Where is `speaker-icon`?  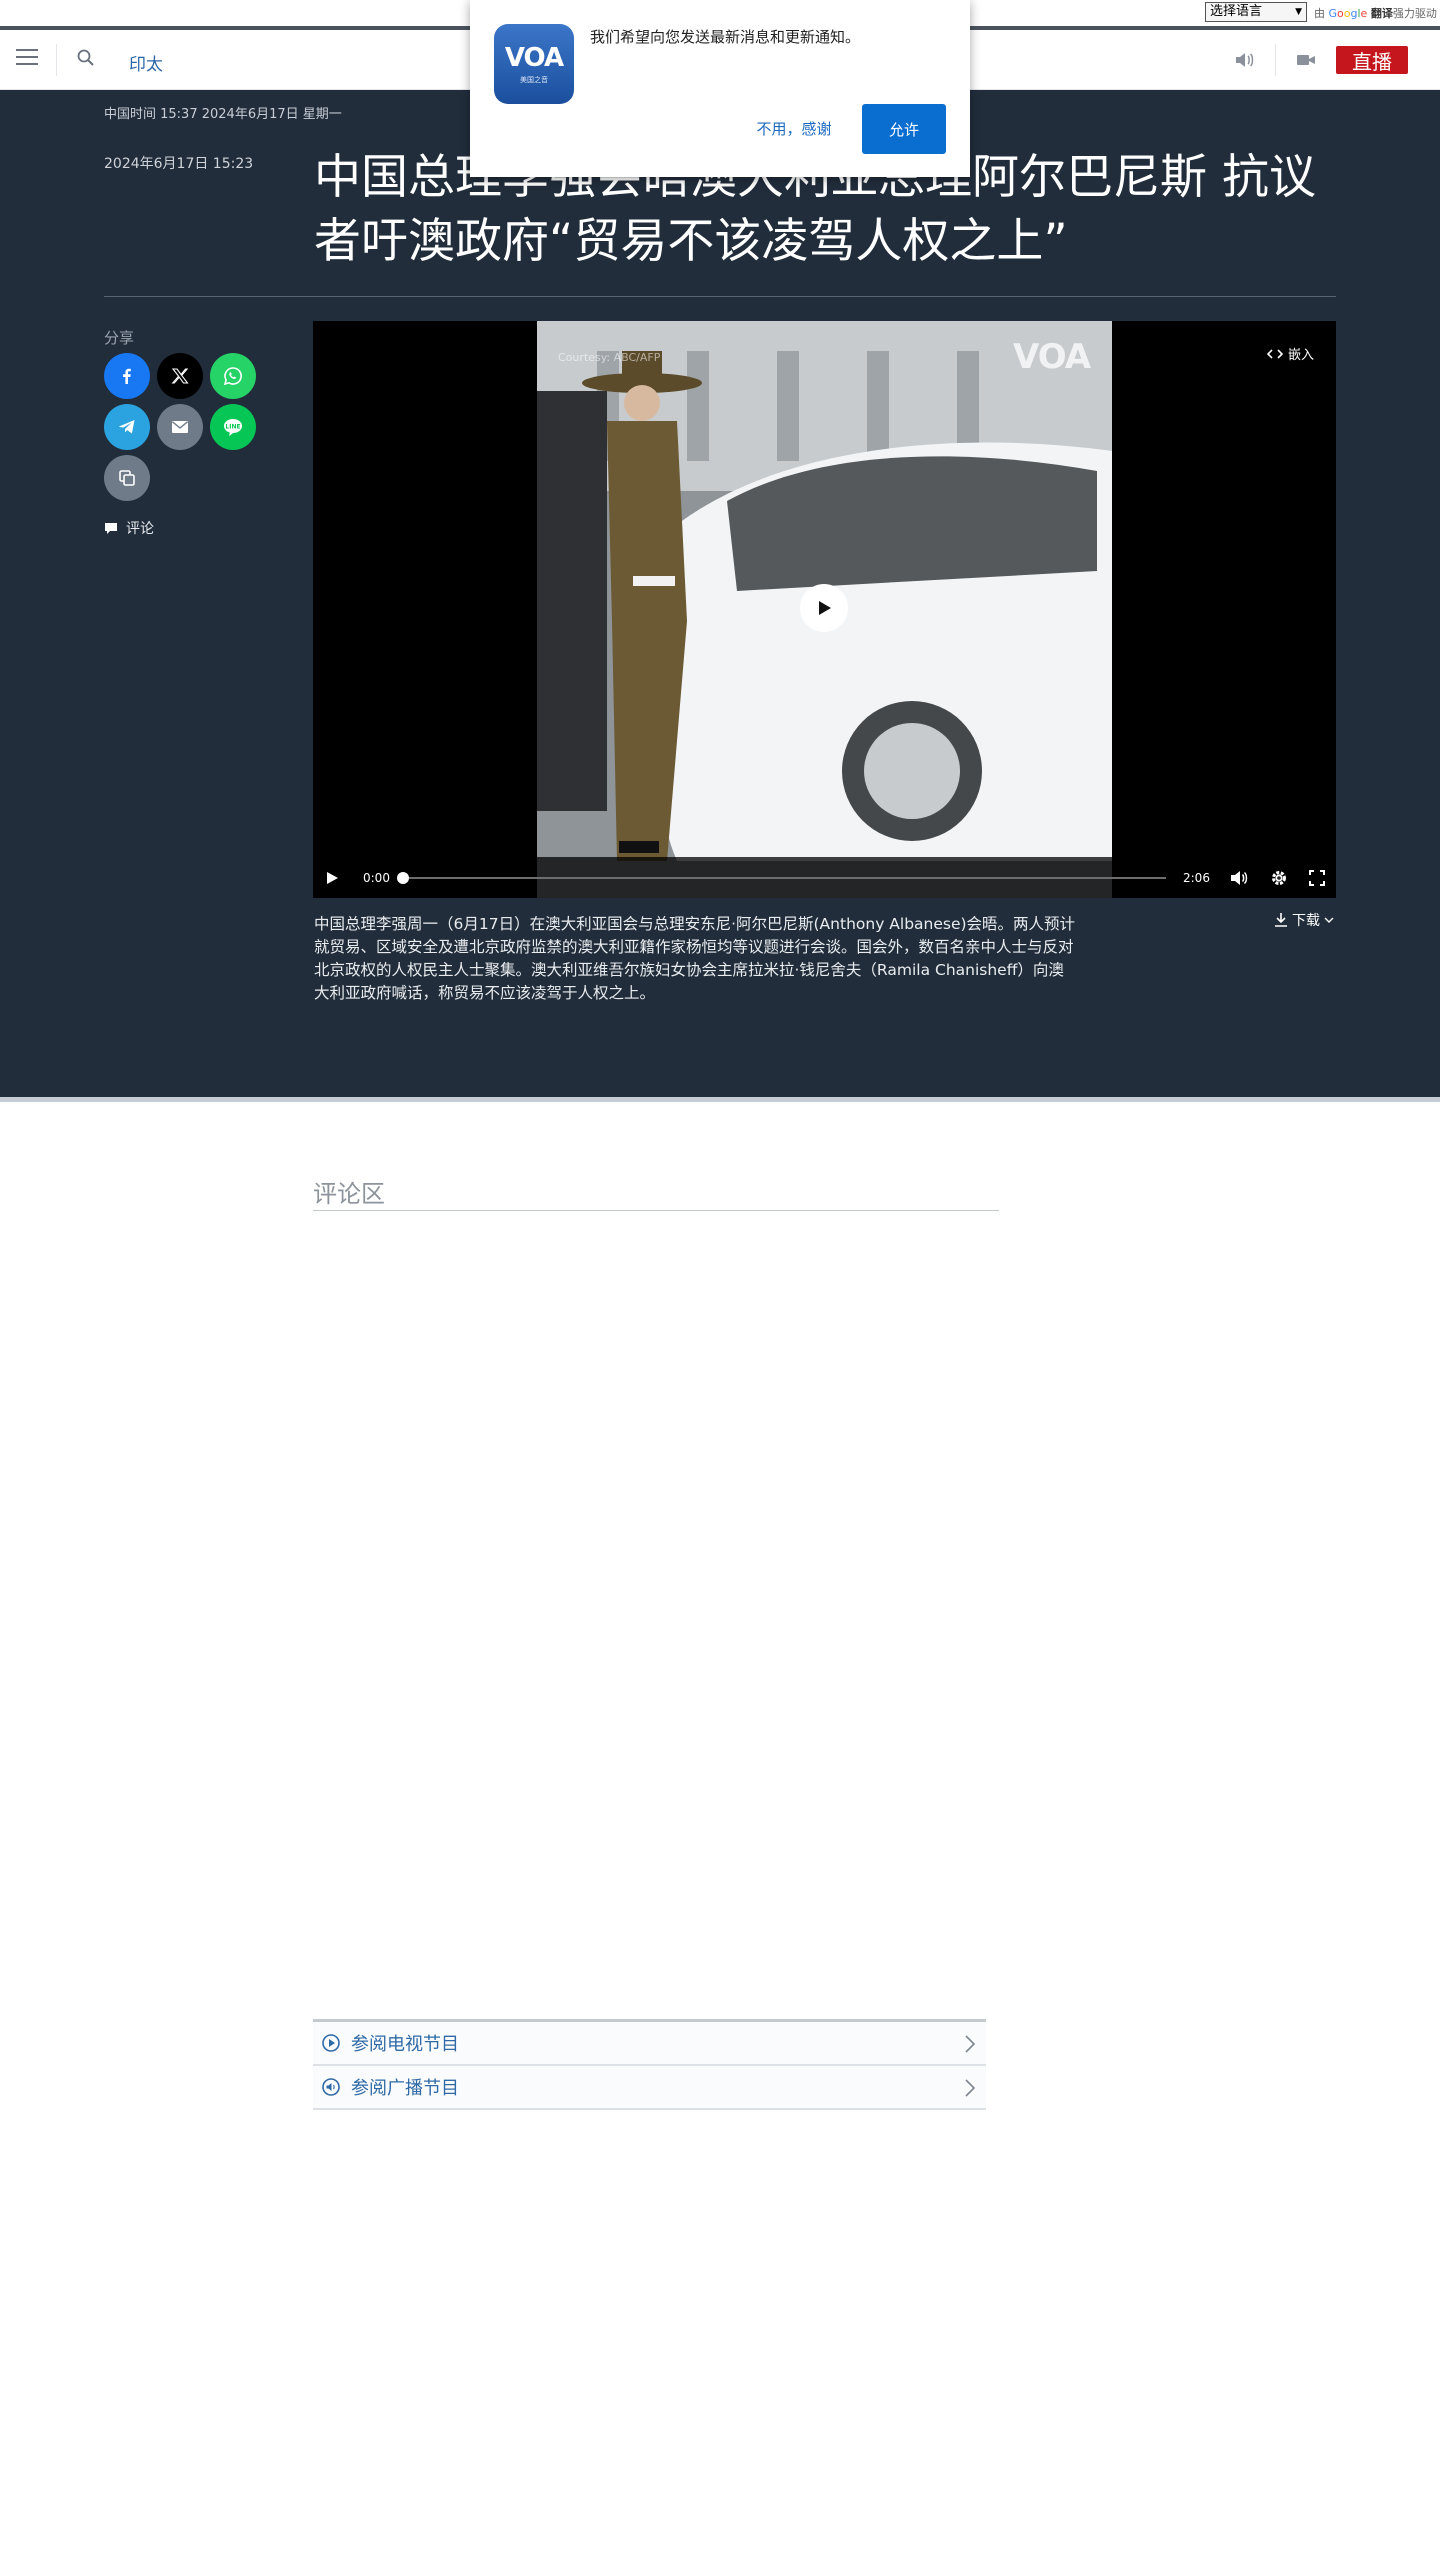
speaker-icon is located at coordinates (1239, 877).